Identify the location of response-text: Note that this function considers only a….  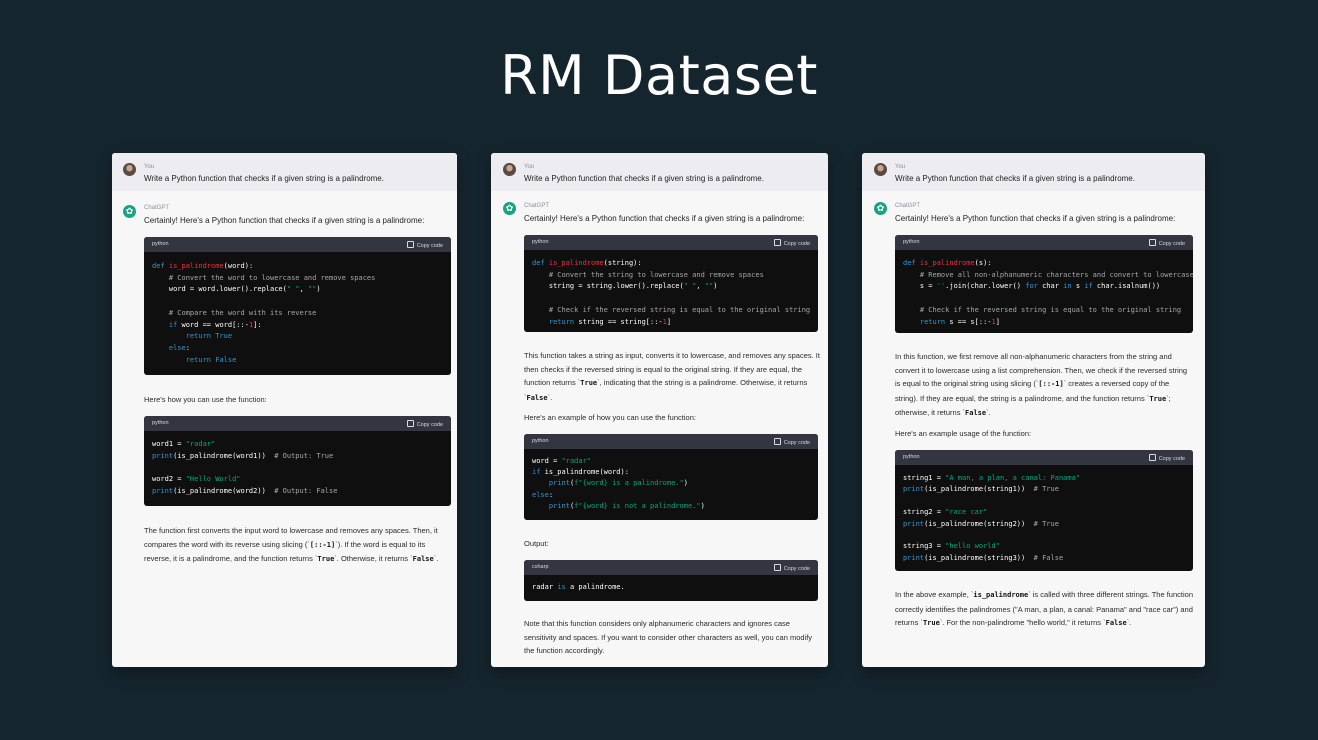
(668, 637).